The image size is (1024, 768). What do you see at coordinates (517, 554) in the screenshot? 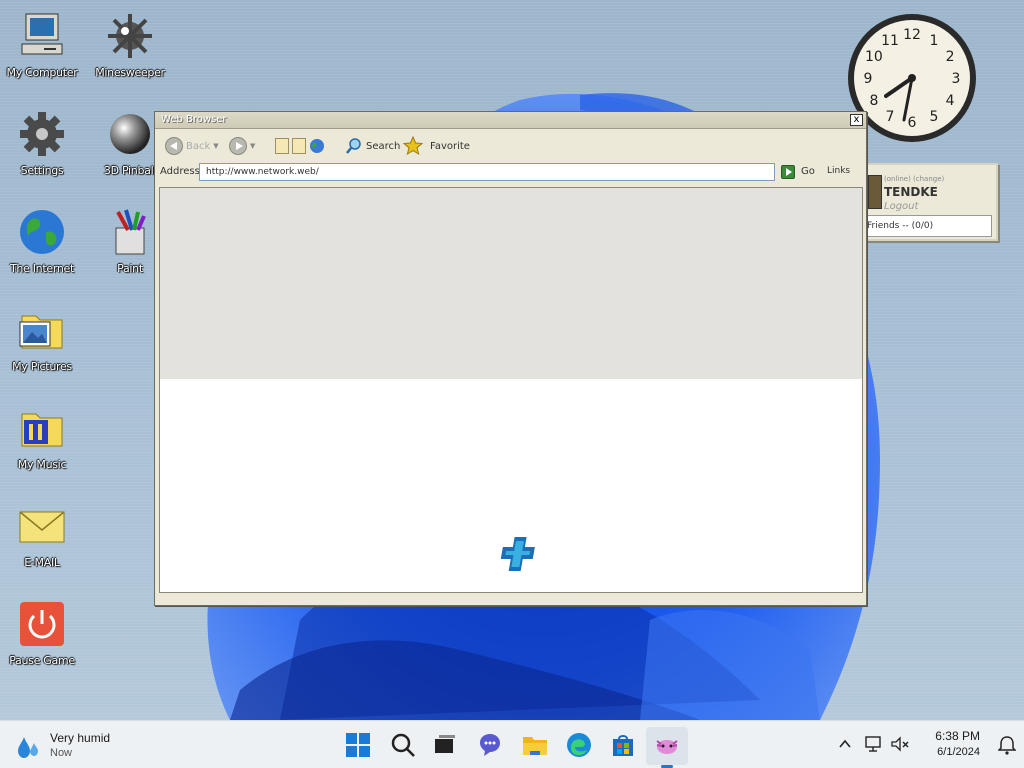
I see `loading-logo-icon` at bounding box center [517, 554].